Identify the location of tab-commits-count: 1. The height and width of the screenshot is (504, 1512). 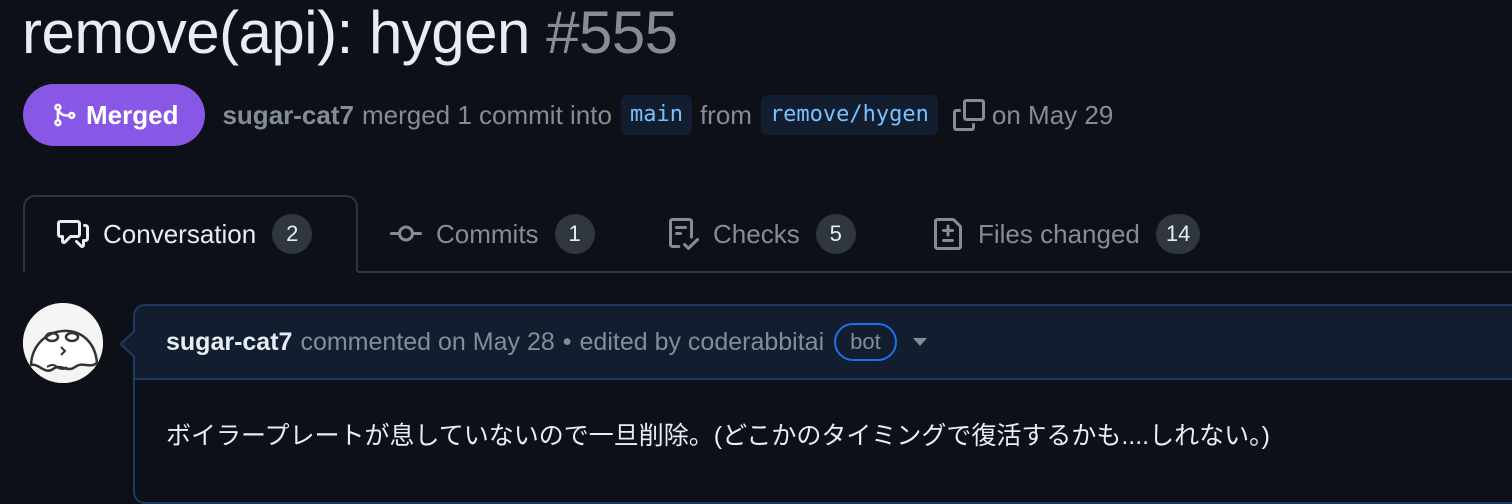
(574, 234).